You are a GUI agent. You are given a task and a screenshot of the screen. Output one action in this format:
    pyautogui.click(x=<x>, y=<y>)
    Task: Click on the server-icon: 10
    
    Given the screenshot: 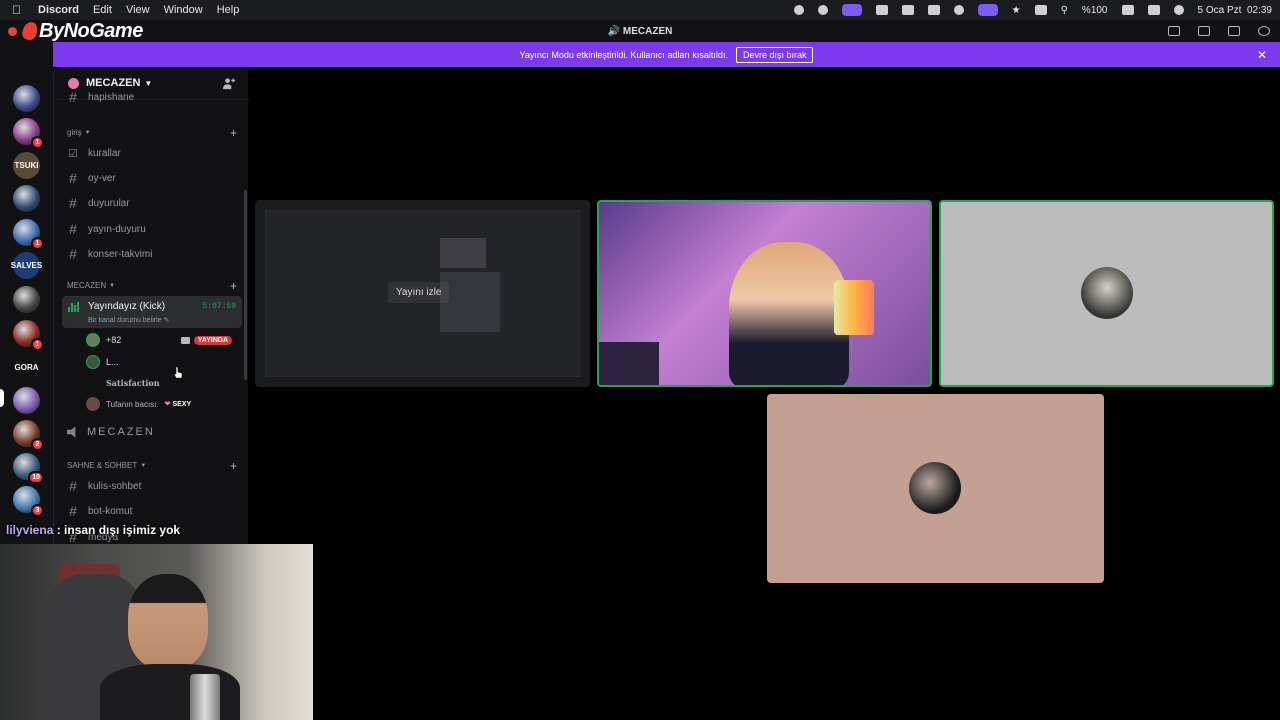 What is the action you would take?
    pyautogui.click(x=28, y=468)
    